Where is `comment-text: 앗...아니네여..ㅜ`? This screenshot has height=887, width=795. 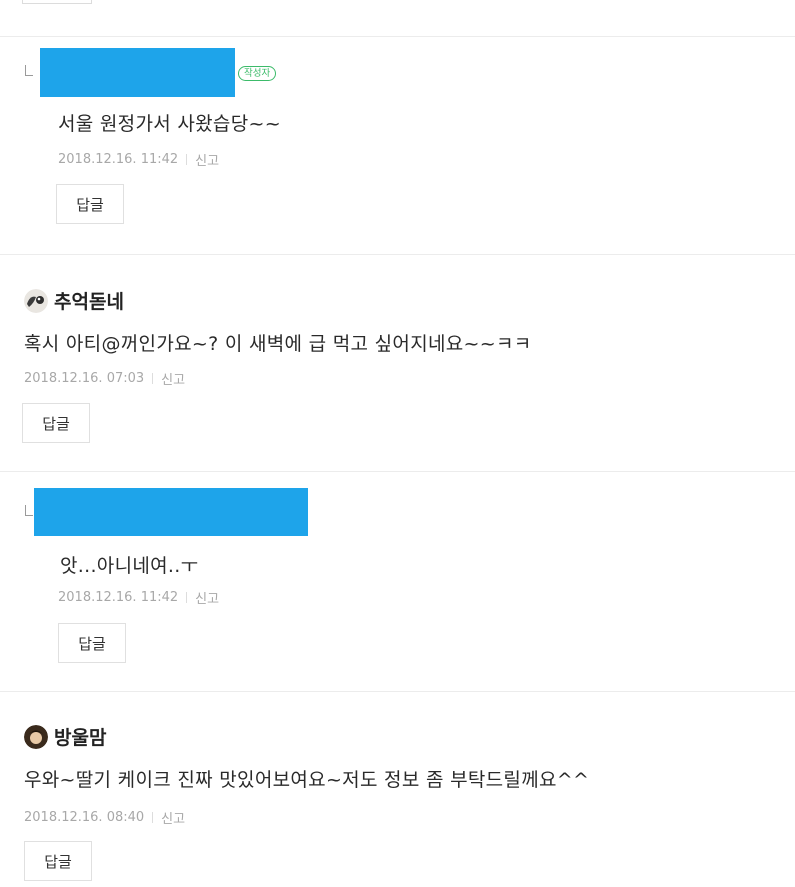 comment-text: 앗...아니네여..ㅜ is located at coordinates (129, 566).